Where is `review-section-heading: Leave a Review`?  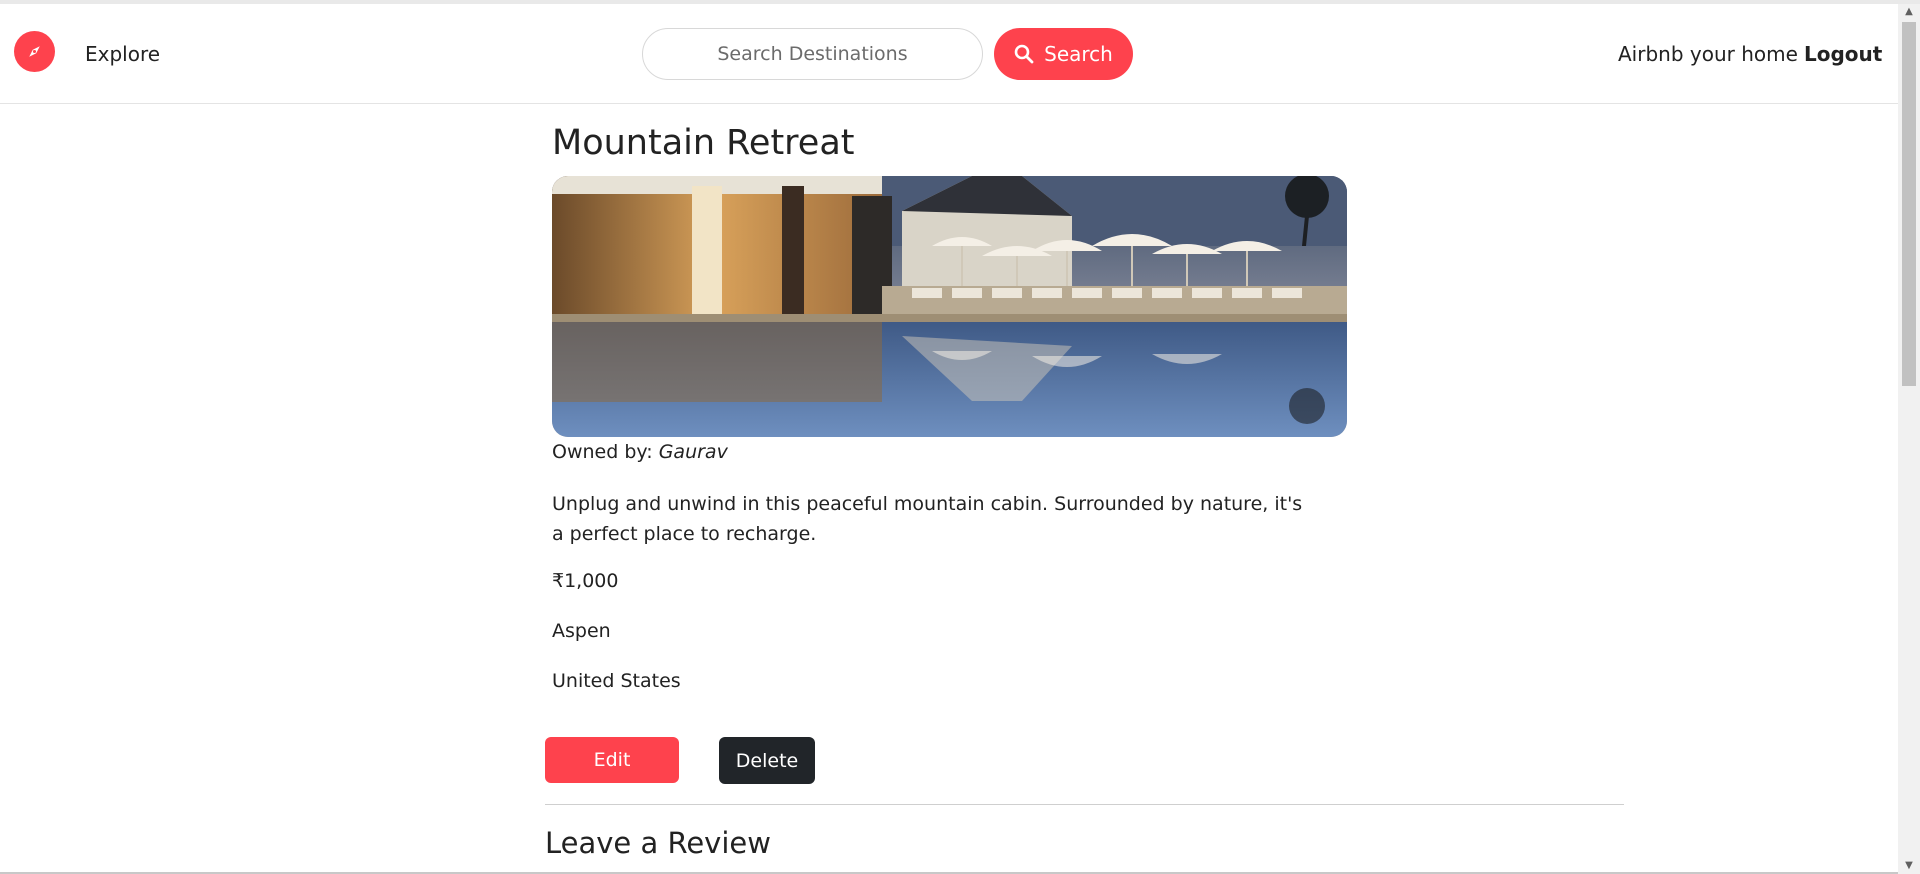
review-section-heading: Leave a Review is located at coordinates (658, 843).